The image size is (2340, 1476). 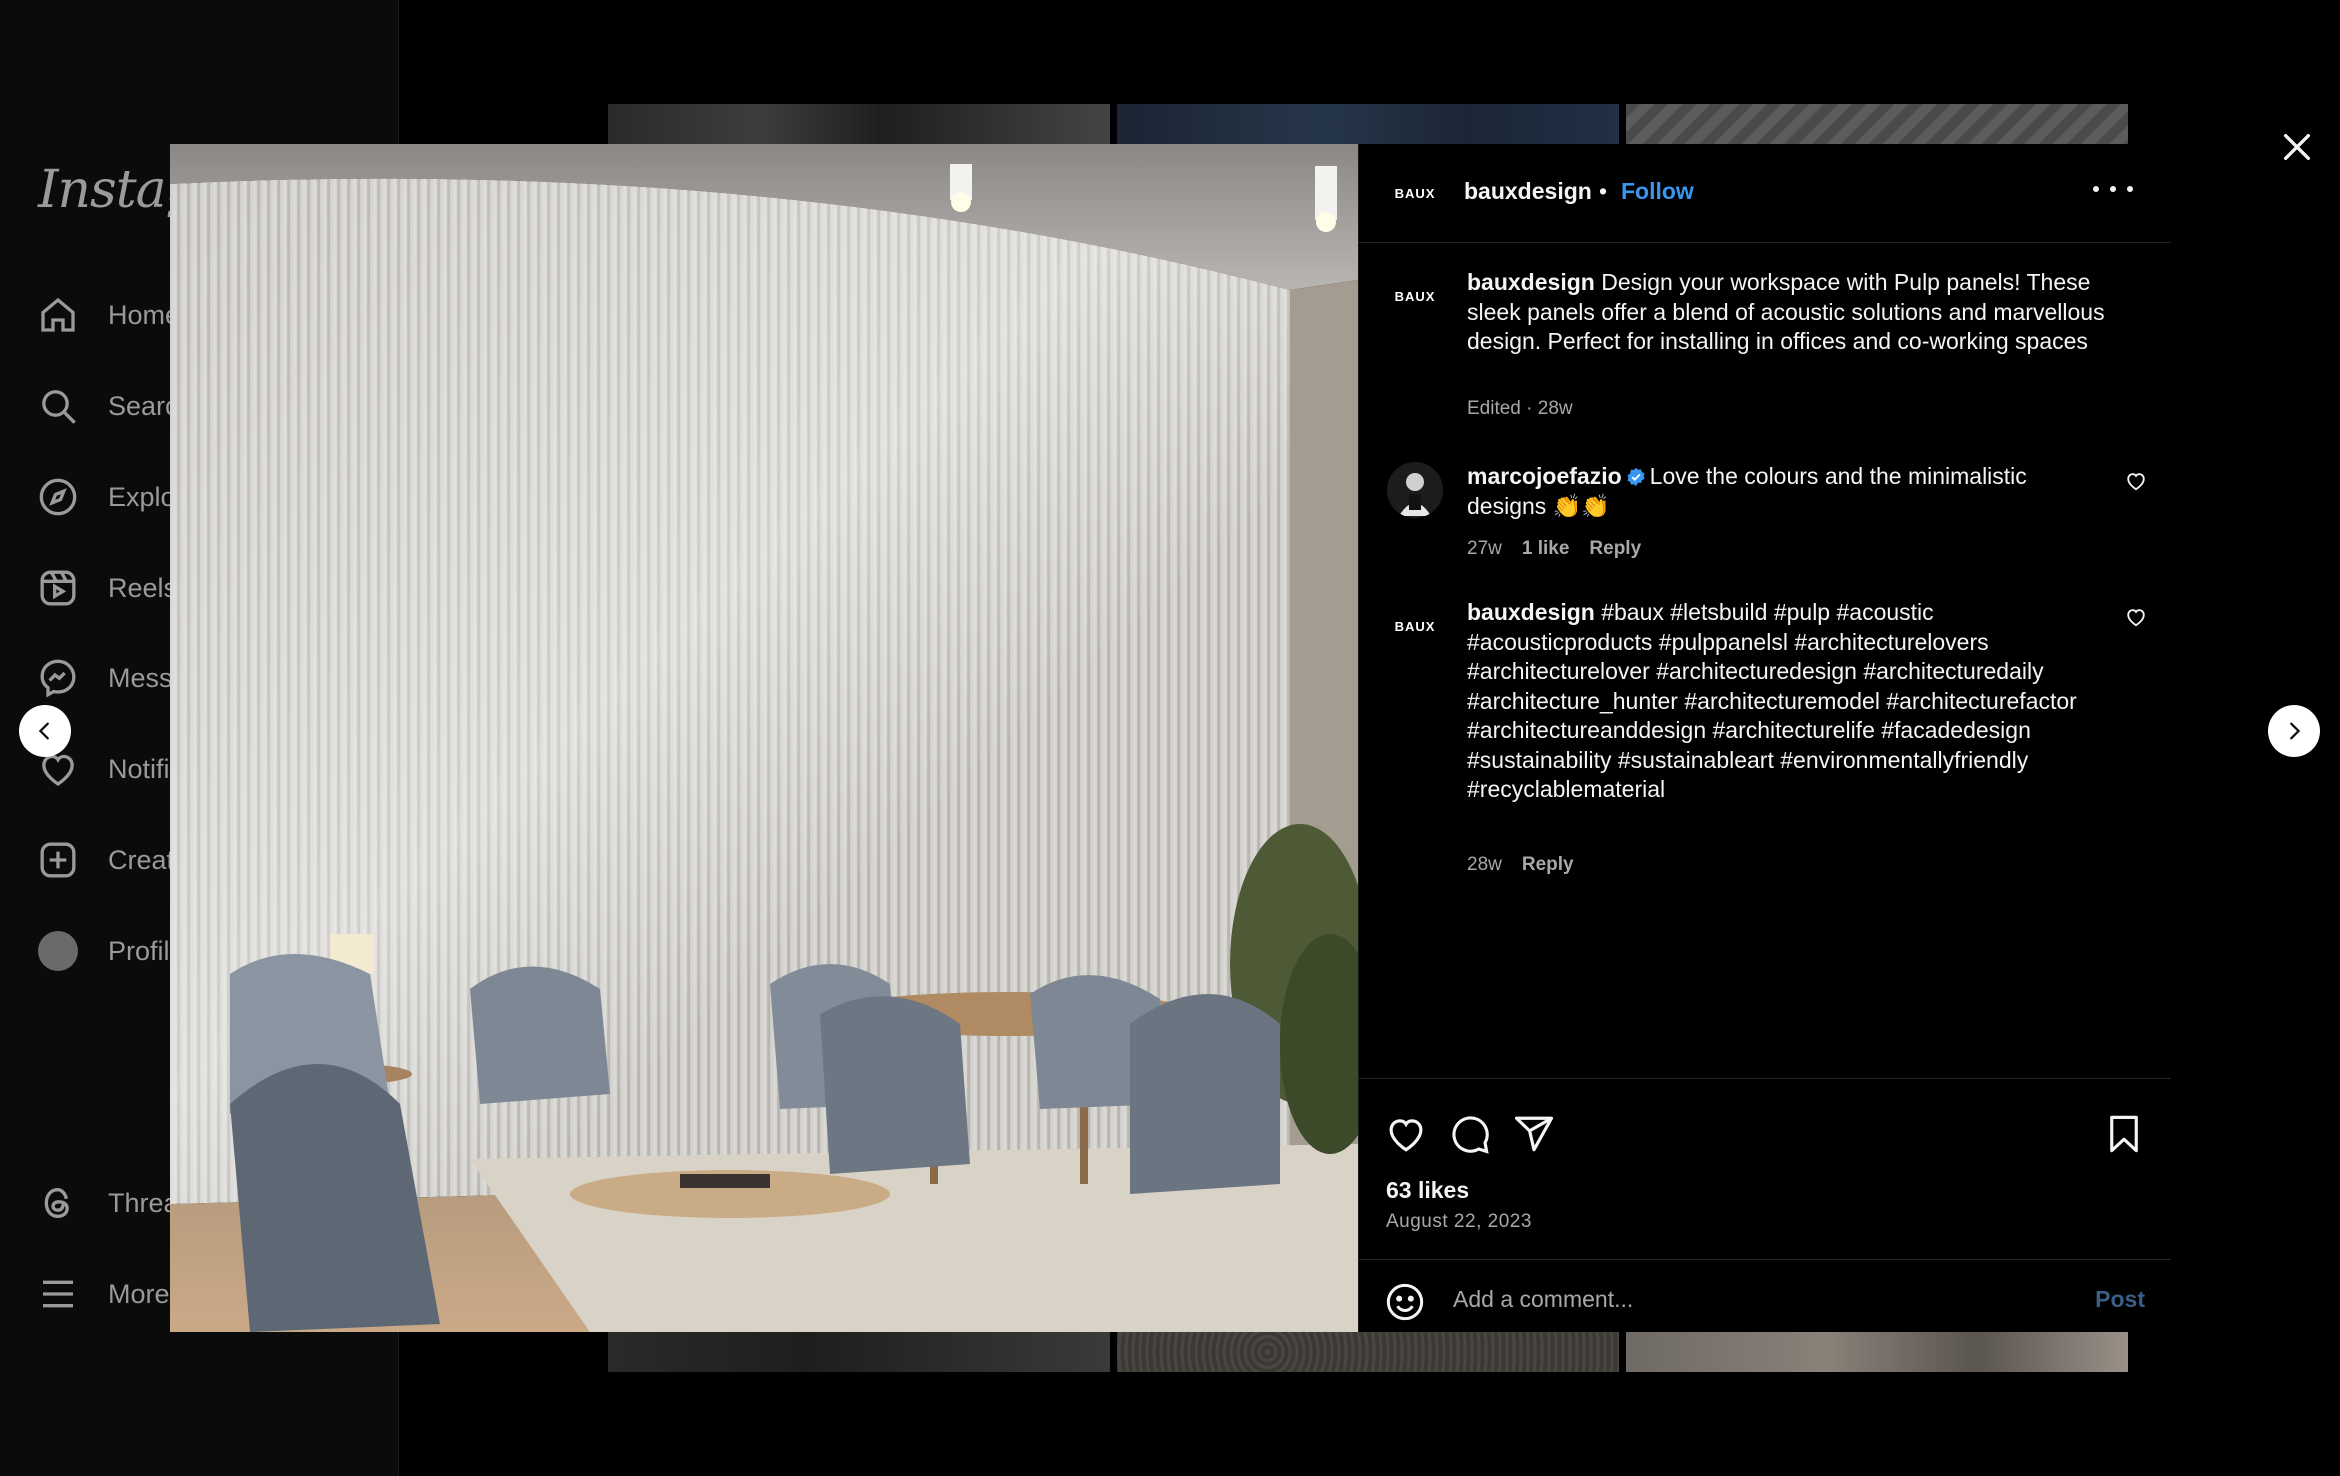 I want to click on search-icon, so click(x=59, y=407).